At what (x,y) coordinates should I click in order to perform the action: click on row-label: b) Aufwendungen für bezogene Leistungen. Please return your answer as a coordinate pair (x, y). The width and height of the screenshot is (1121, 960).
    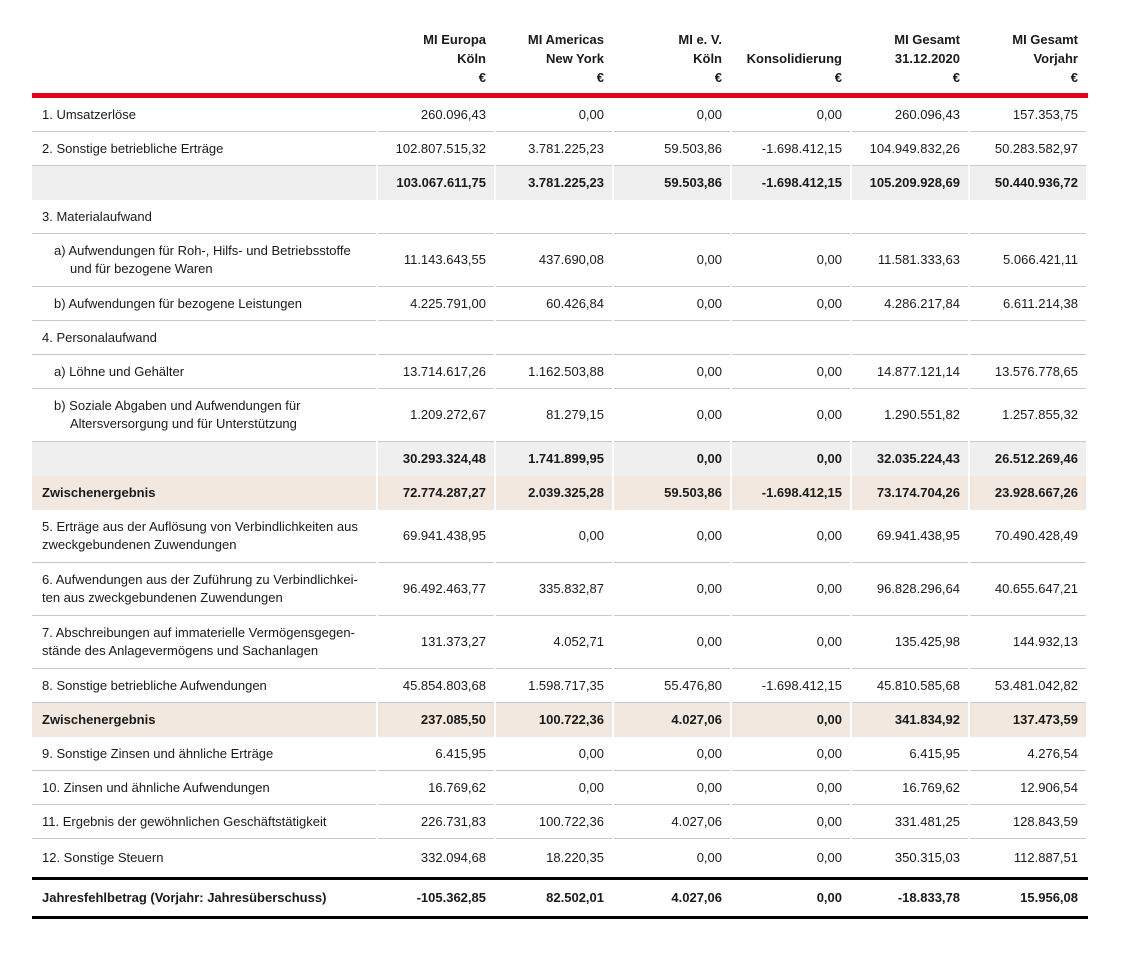
    Looking at the image, I should click on (205, 303).